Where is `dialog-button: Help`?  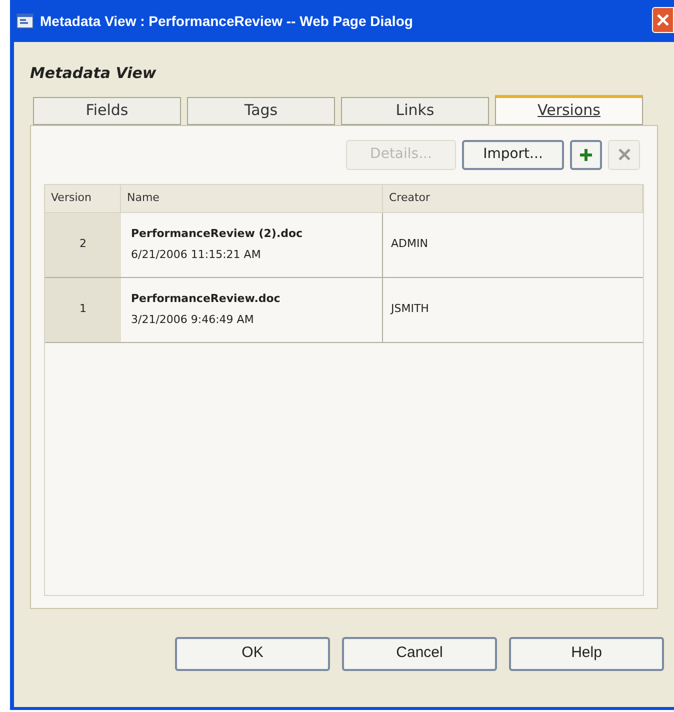
dialog-button: Help is located at coordinates (586, 653).